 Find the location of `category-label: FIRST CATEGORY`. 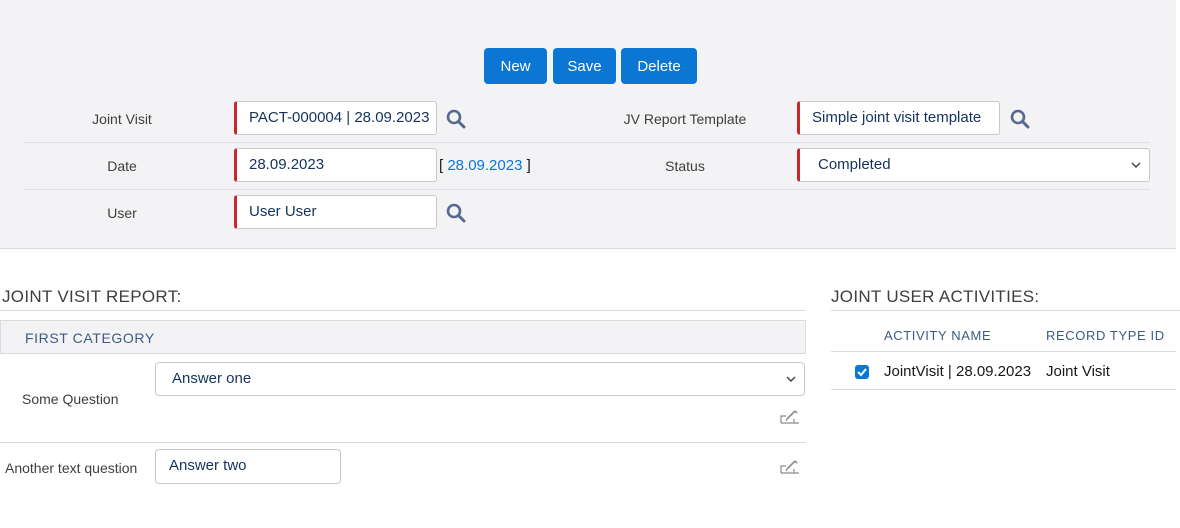

category-label: FIRST CATEGORY is located at coordinates (90, 338).